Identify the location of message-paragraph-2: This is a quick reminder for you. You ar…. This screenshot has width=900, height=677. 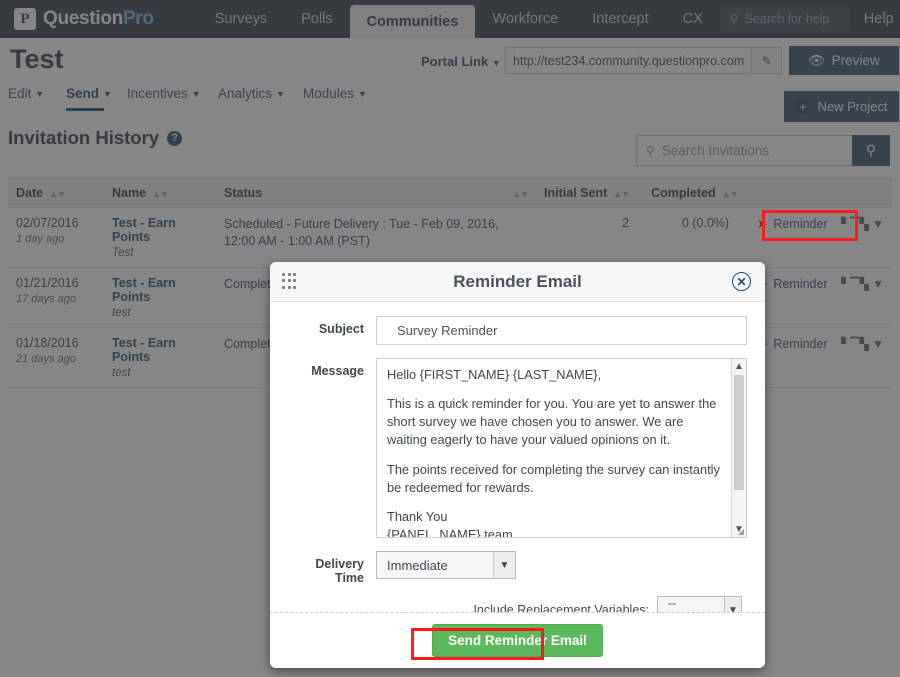
(552, 422).